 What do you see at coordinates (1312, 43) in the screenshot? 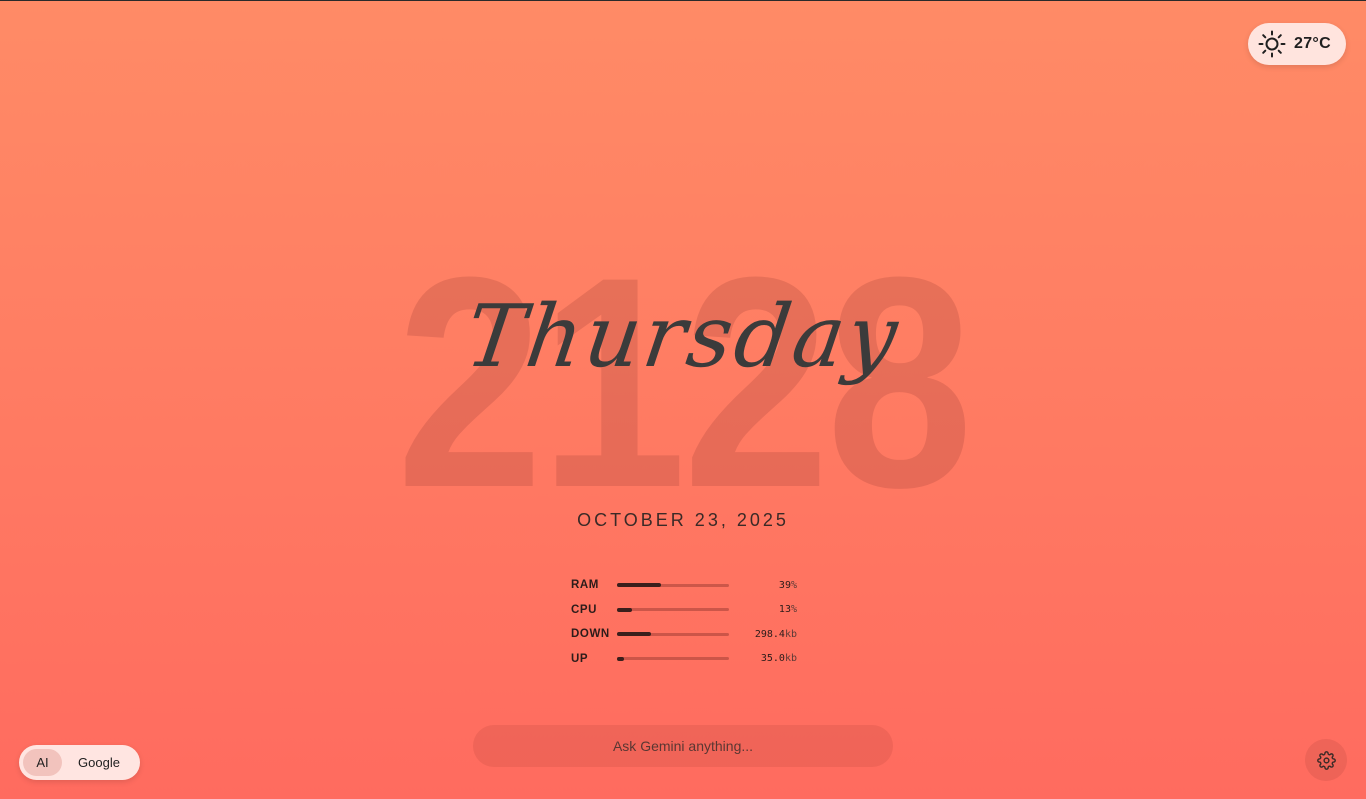
I see `temperature-text: 27°C` at bounding box center [1312, 43].